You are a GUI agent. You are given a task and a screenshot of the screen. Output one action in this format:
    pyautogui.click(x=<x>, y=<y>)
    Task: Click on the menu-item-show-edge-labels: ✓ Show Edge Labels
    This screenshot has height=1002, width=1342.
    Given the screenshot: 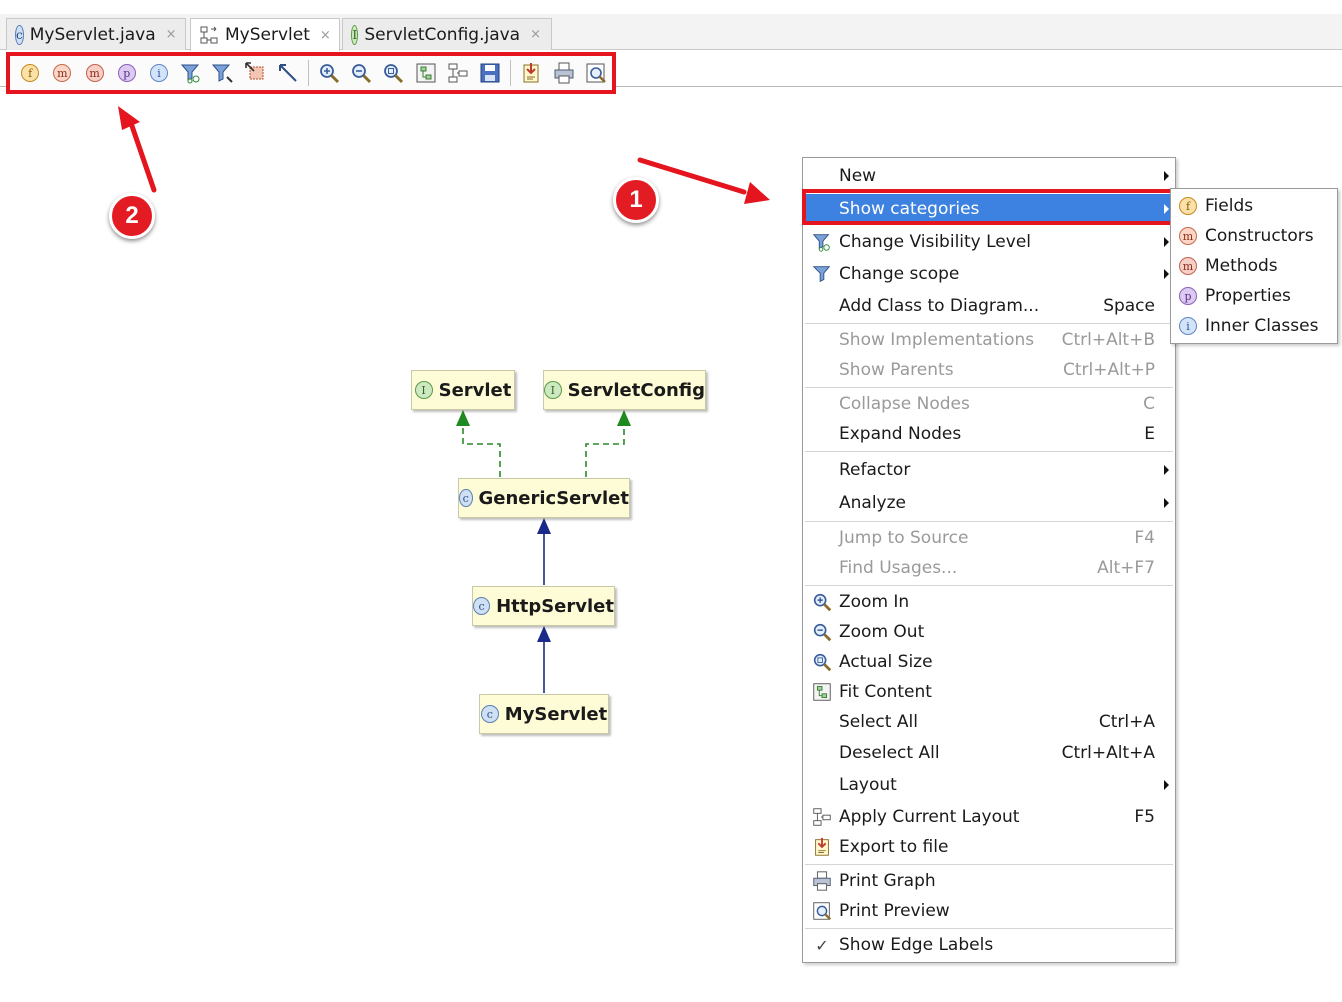 What is the action you would take?
    pyautogui.click(x=989, y=945)
    